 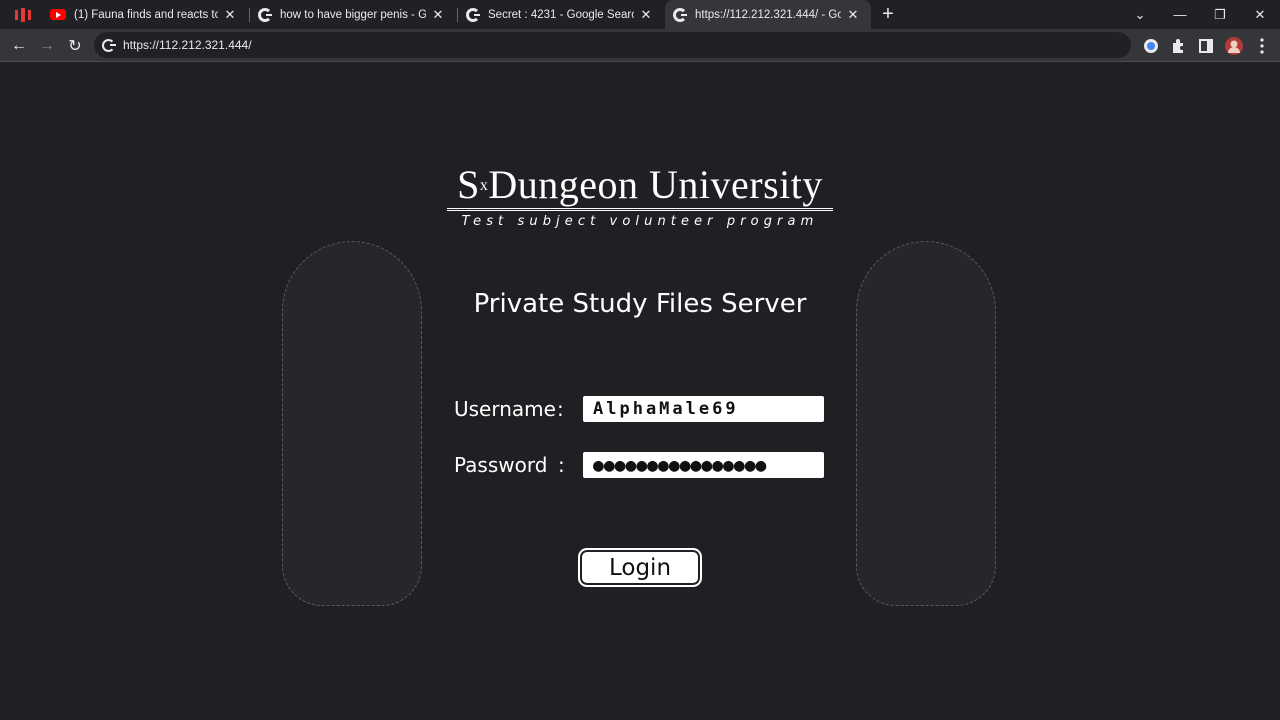 What do you see at coordinates (640, 221) in the screenshot?
I see `site-tagline: Test subject volunteer program` at bounding box center [640, 221].